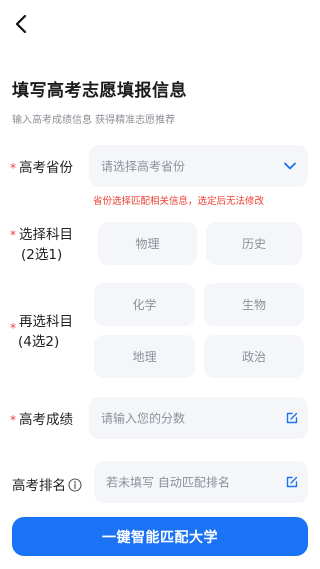 Image resolution: width=320 pixels, height=569 pixels. What do you see at coordinates (254, 304) in the screenshot?
I see `reselect-option-biology: 生物` at bounding box center [254, 304].